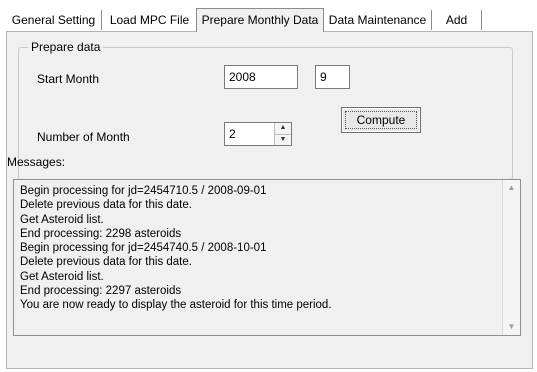 The width and height of the screenshot is (537, 372). What do you see at coordinates (261, 77) in the screenshot?
I see `start-year-field: 2008` at bounding box center [261, 77].